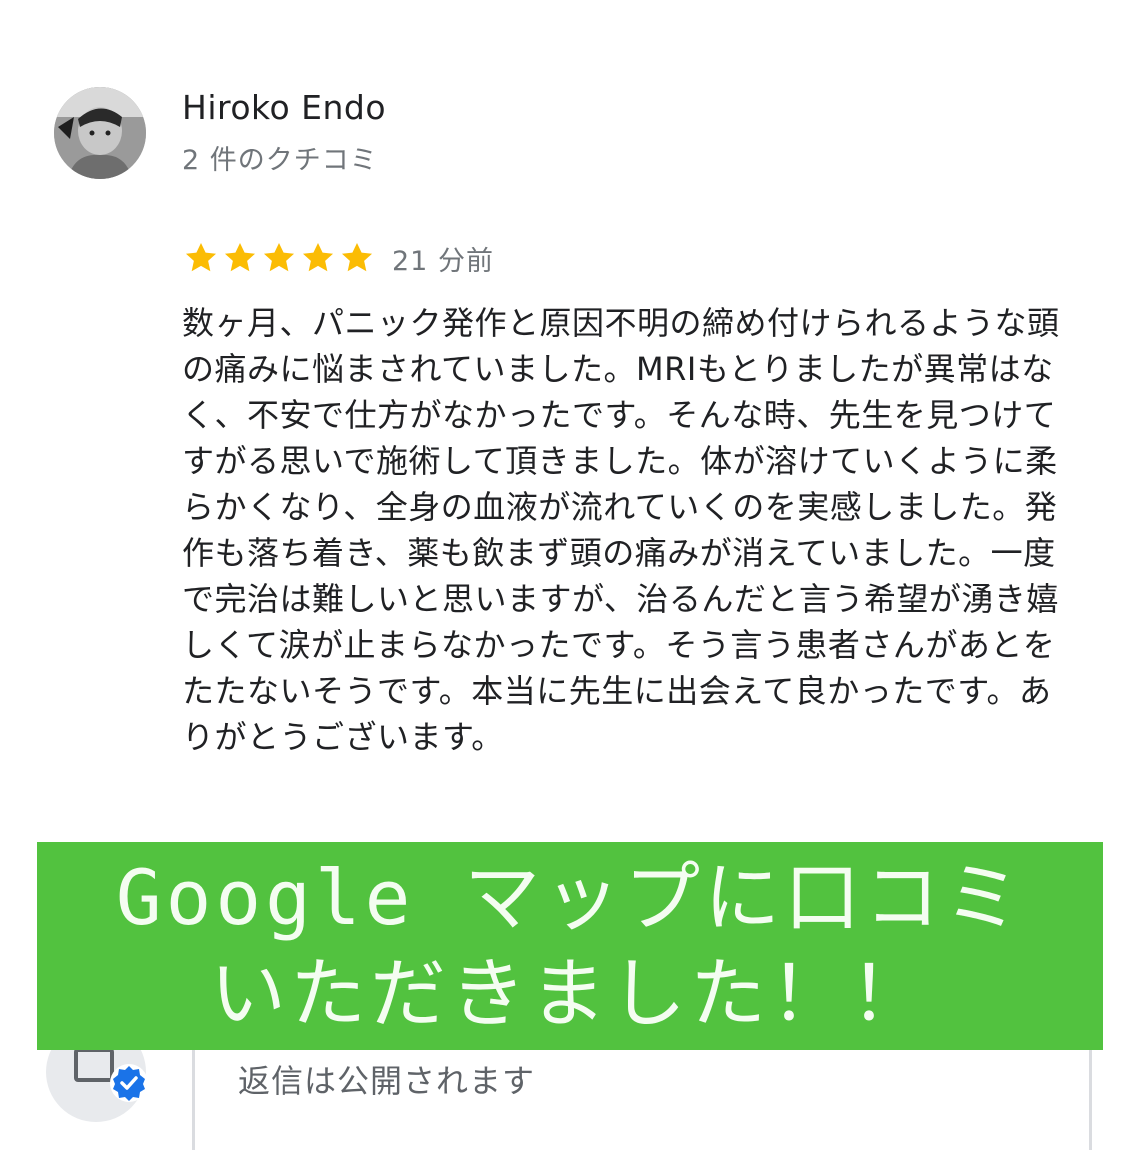 This screenshot has height=1150, width=1136. What do you see at coordinates (570, 993) in the screenshot?
I see `banner-line-2: いただきました！！` at bounding box center [570, 993].